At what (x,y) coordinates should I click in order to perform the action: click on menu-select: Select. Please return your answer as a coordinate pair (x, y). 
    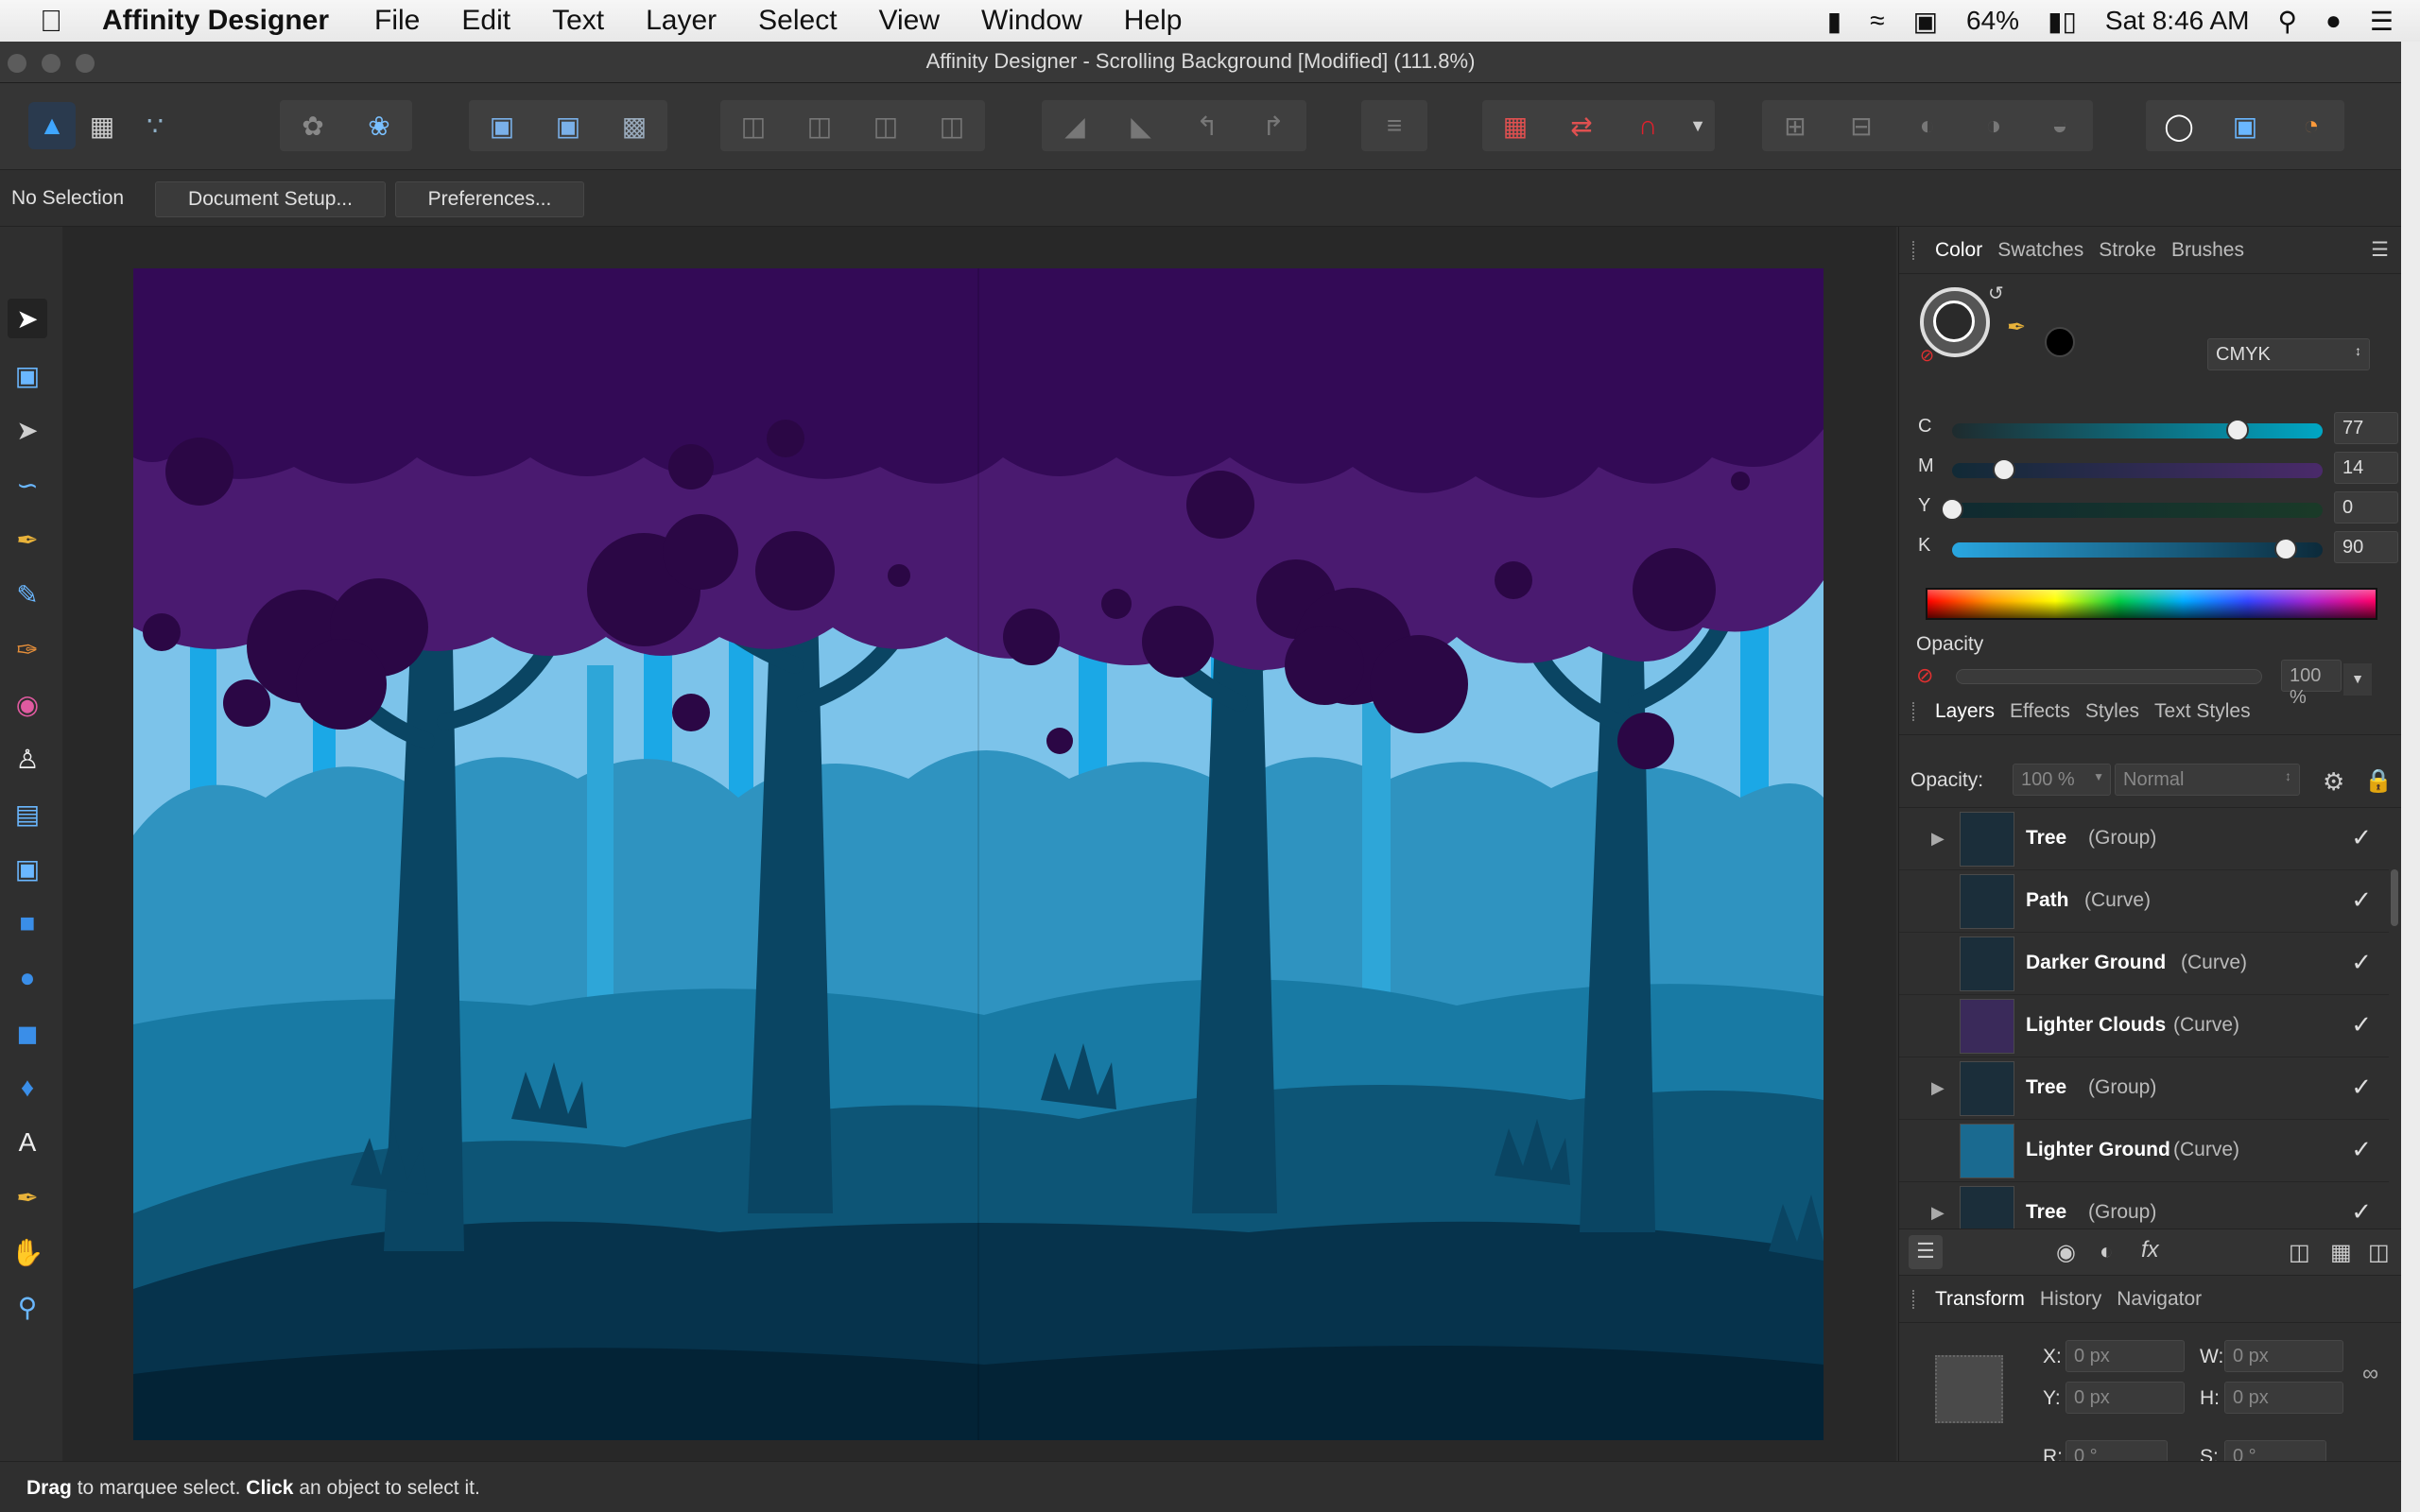
    Looking at the image, I should click on (797, 21).